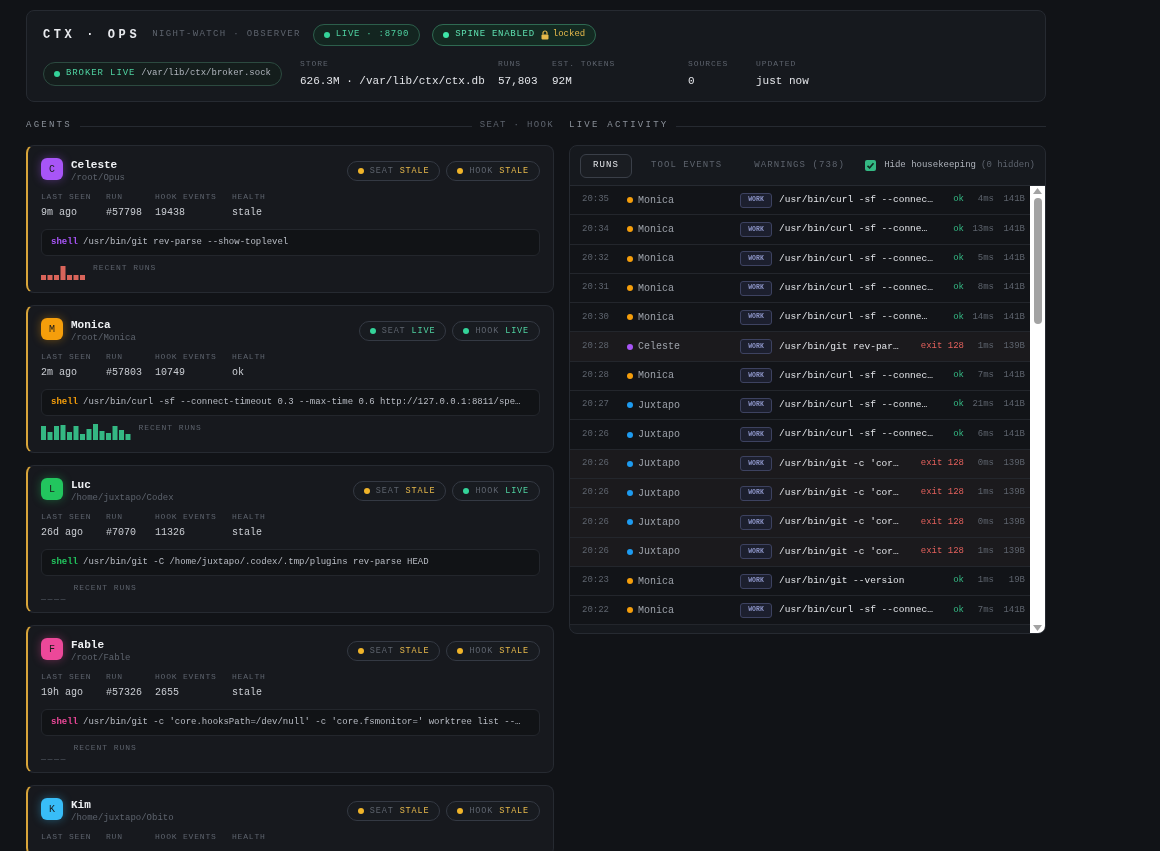  I want to click on stat-value: ok, so click(238, 373).